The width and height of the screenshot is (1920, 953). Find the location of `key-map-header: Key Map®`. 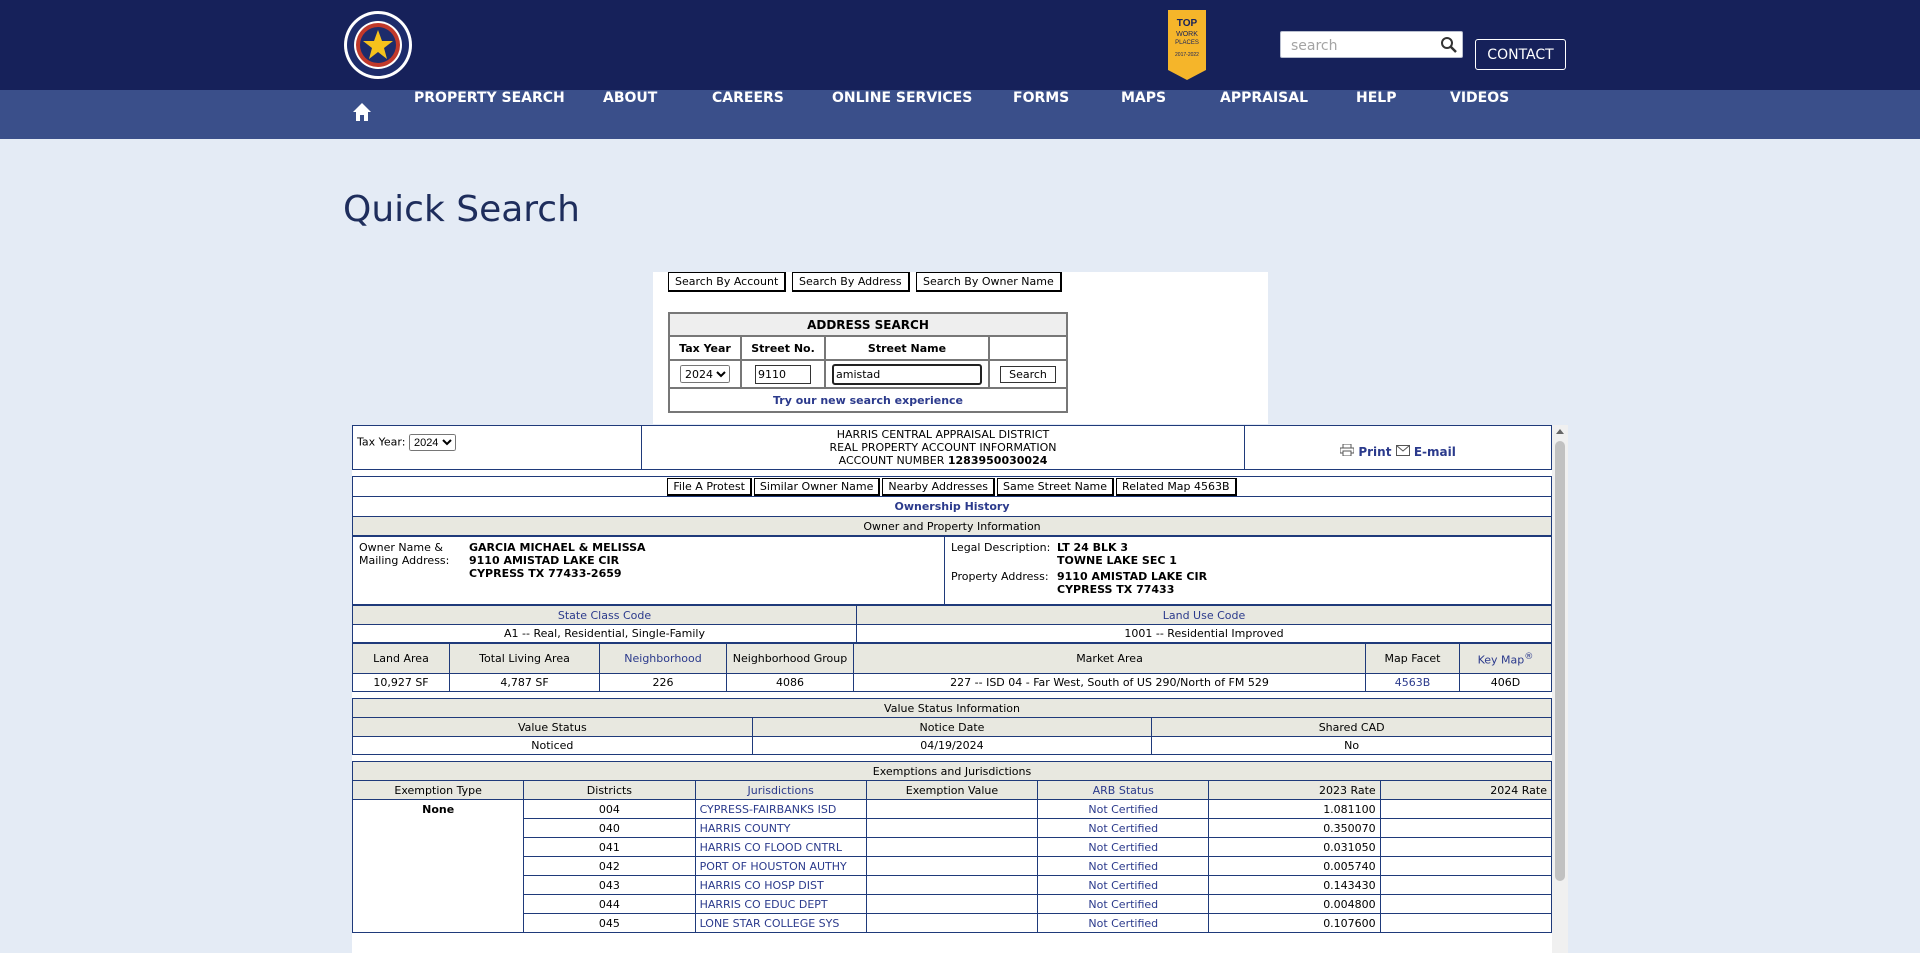

key-map-header: Key Map® is located at coordinates (1505, 658).